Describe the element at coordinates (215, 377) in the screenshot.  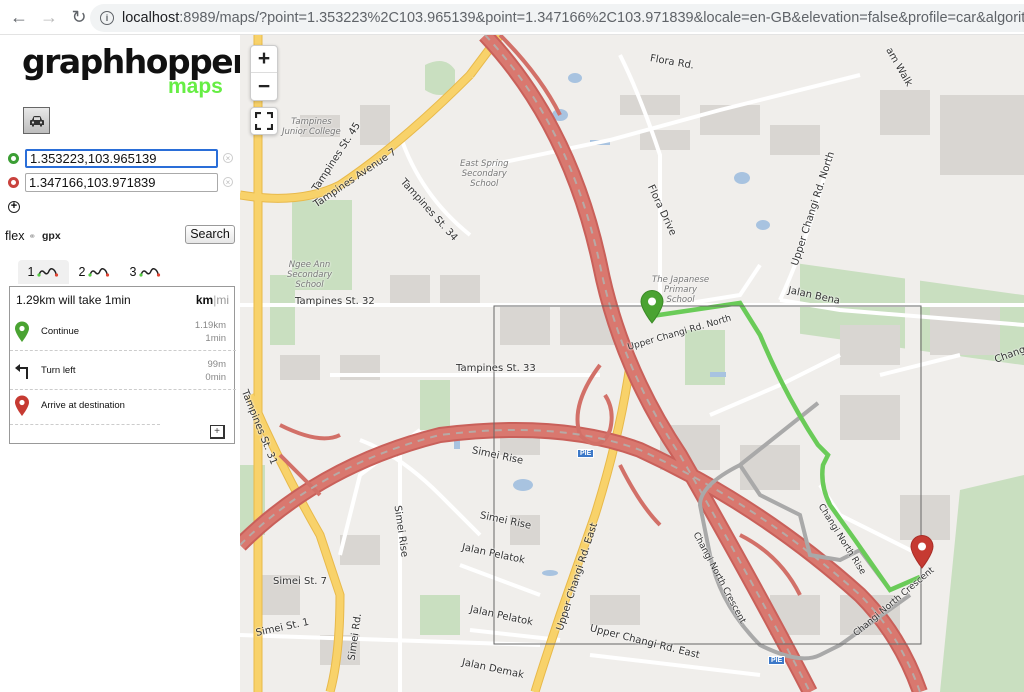
I see `time-value: 0min` at that location.